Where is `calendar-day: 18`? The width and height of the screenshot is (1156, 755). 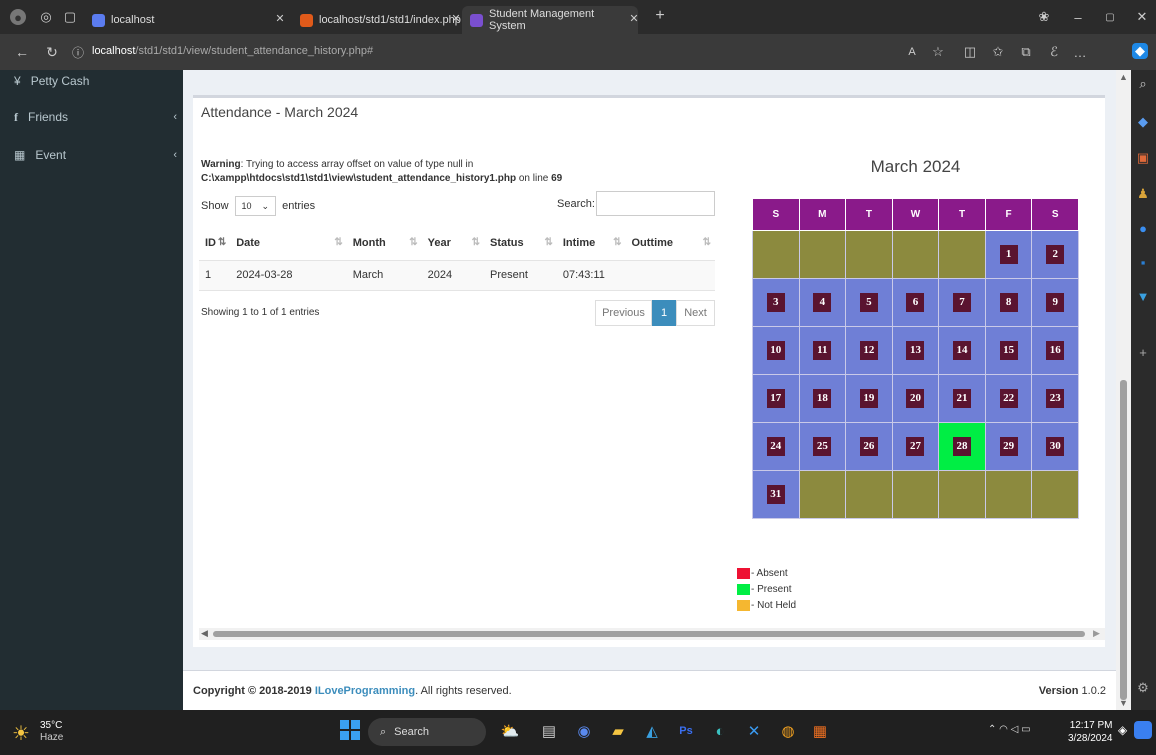
calendar-day: 18 is located at coordinates (822, 398).